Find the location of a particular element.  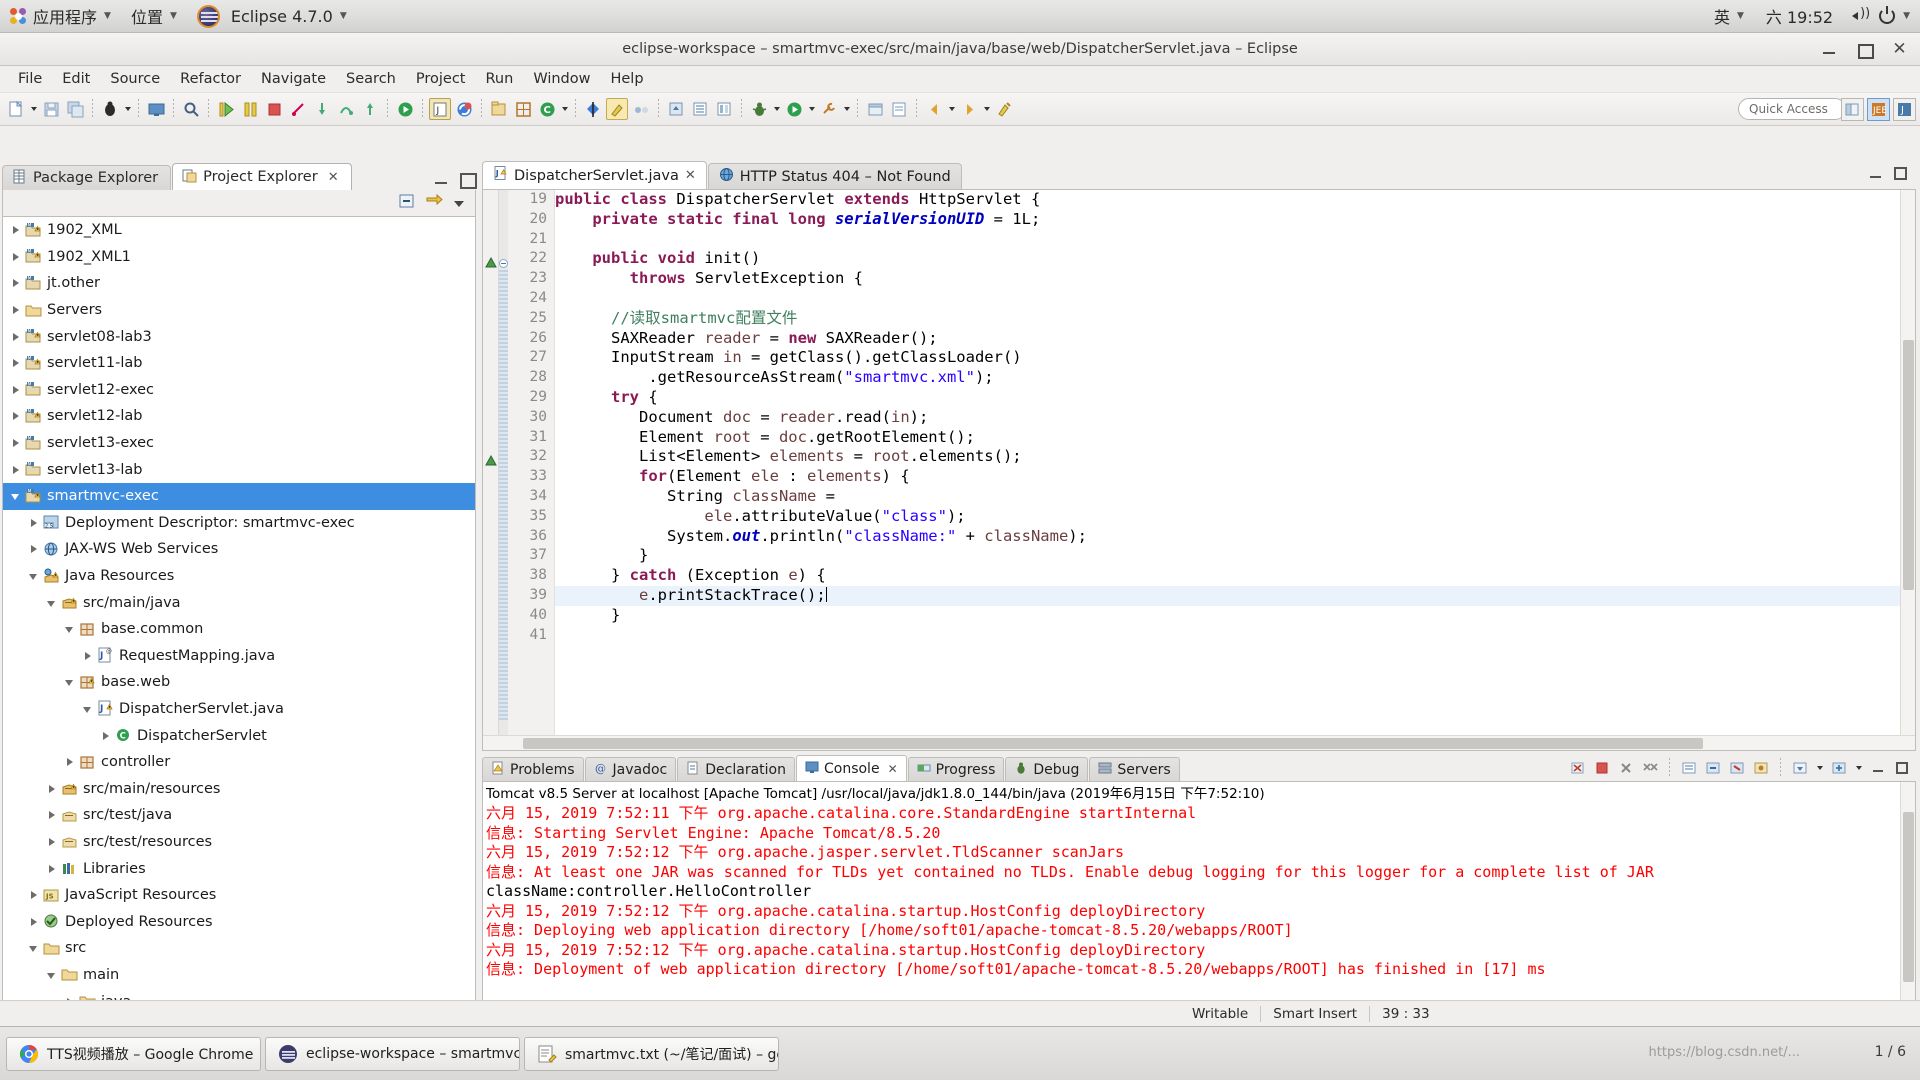

new-dropdown-caret is located at coordinates (33, 109).